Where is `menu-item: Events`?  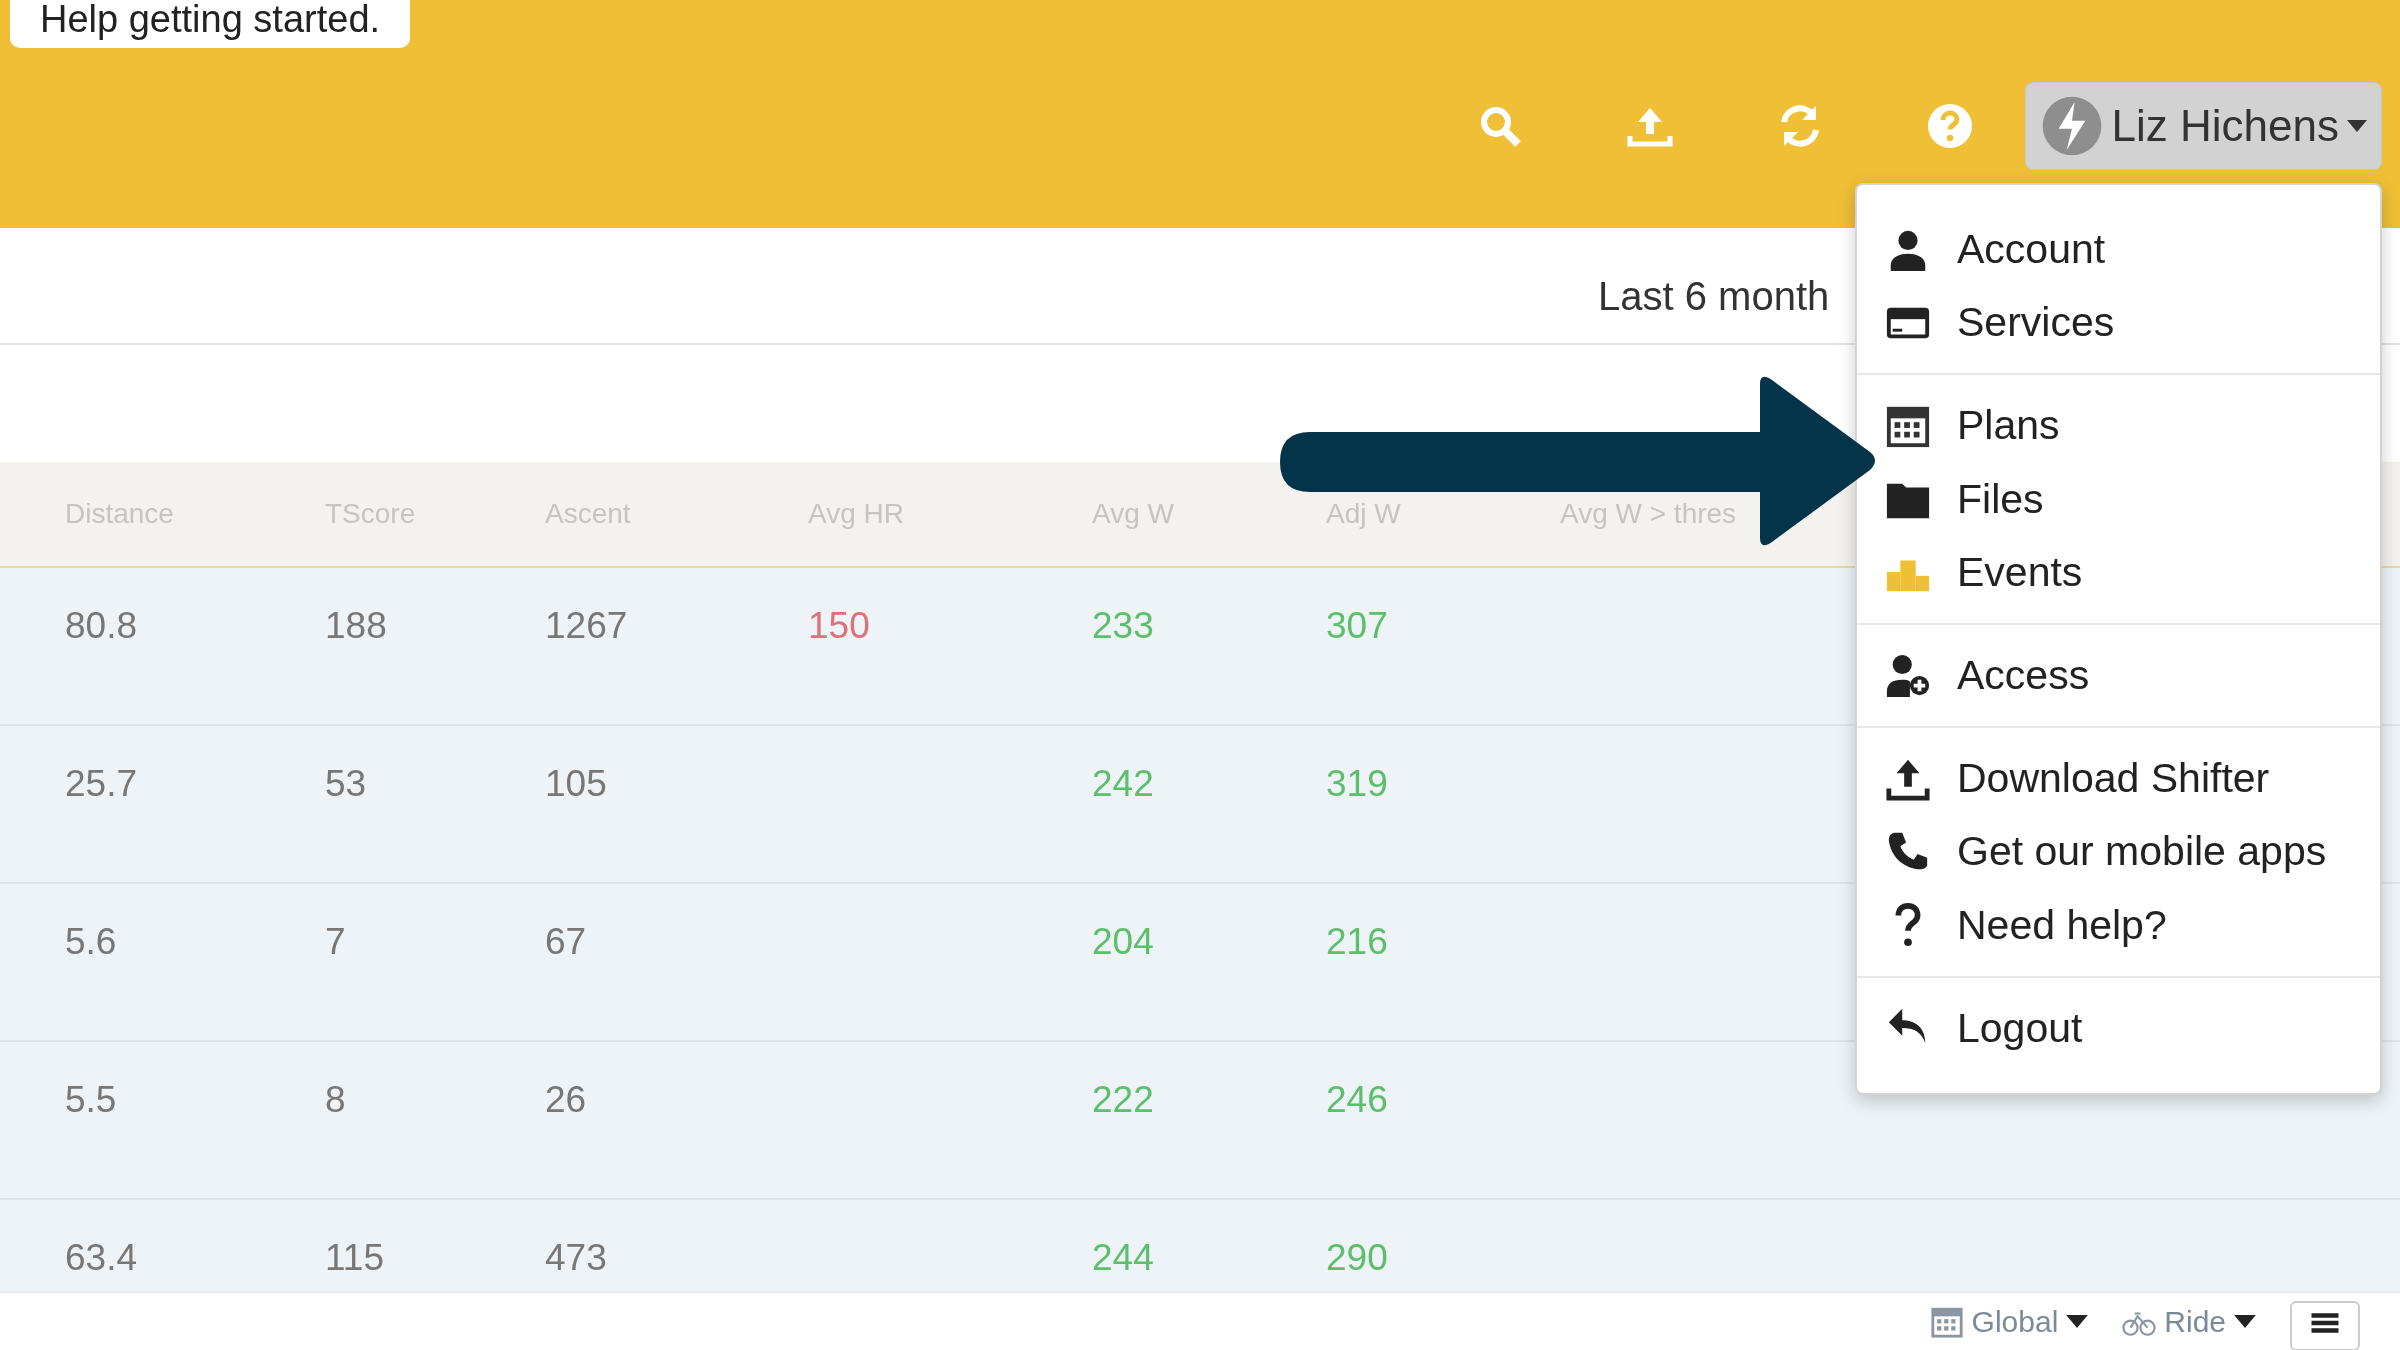 menu-item: Events is located at coordinates (2118, 572).